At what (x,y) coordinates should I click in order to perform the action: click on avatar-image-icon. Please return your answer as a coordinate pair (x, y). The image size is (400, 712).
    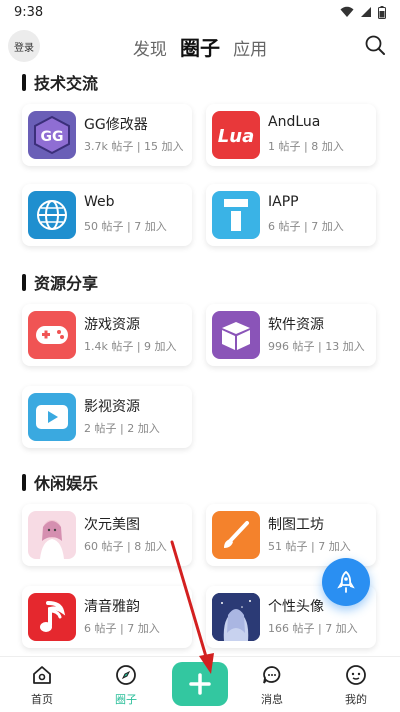
    Looking at the image, I should click on (236, 617).